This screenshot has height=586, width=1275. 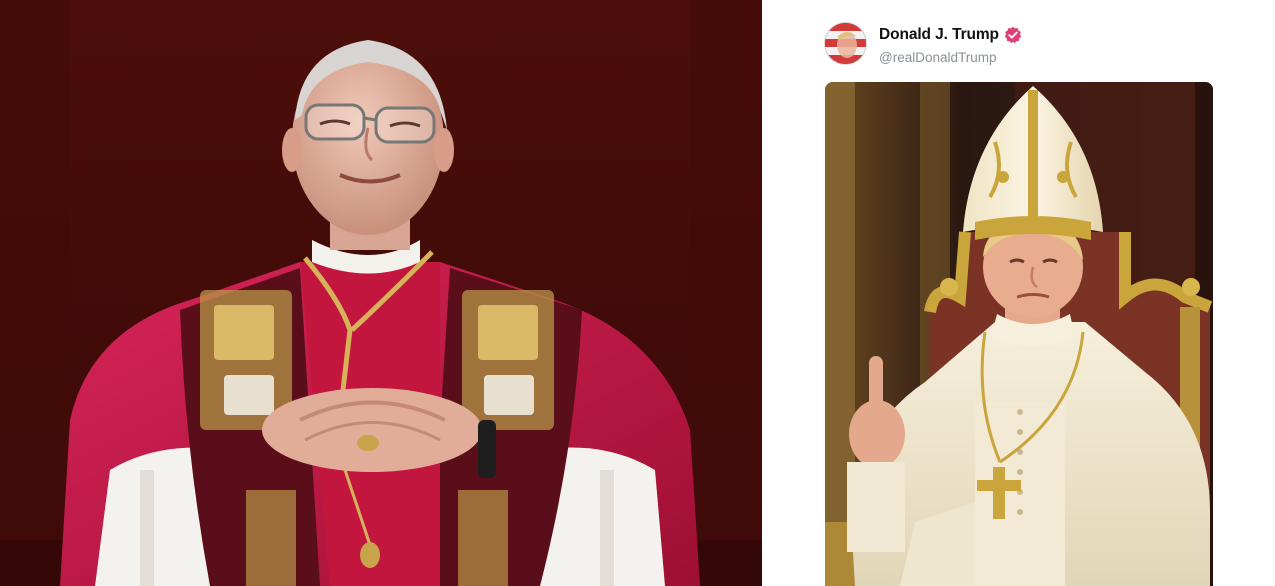 I want to click on user-handle: @realDonaldTrump, so click(x=938, y=57).